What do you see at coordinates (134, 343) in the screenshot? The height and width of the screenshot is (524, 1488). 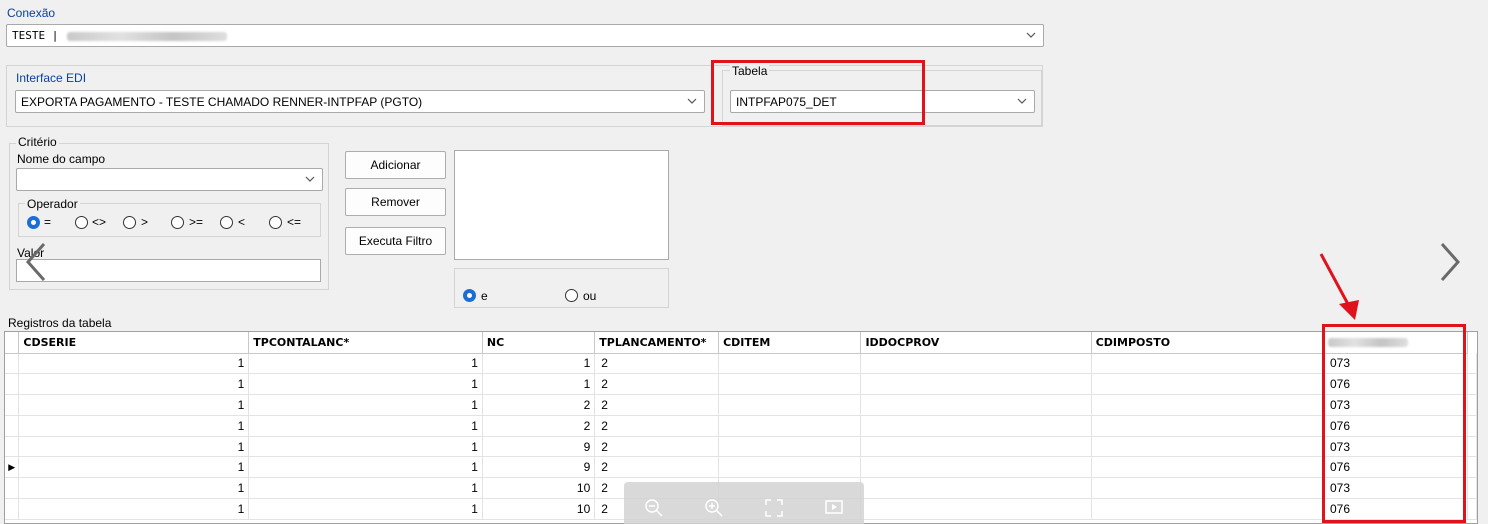 I see `col-header: CDSERIE` at bounding box center [134, 343].